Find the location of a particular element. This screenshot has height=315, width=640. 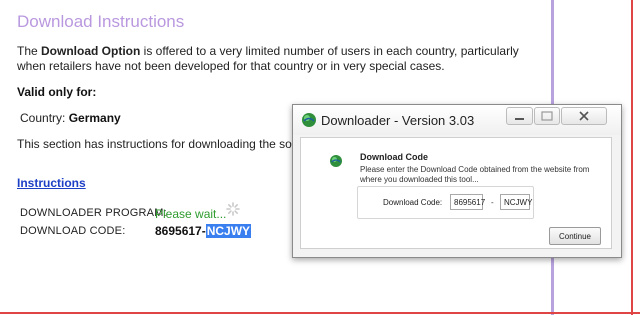

dialog-title: Downloader - Version 3.03 is located at coordinates (398, 120).